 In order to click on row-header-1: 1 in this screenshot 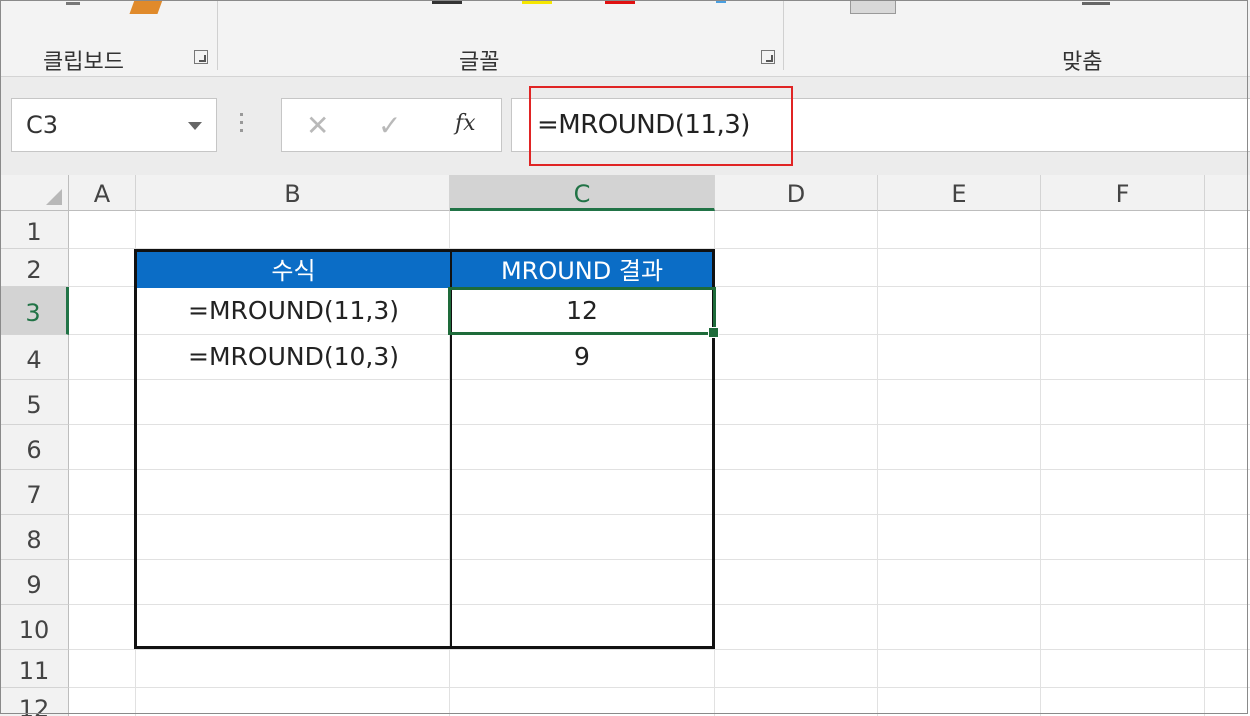, I will do `click(34, 230)`.